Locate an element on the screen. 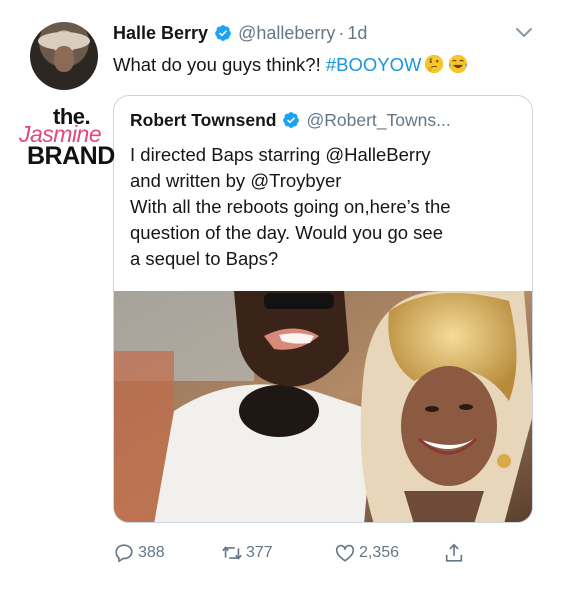 This screenshot has width=588, height=593. share-icon is located at coordinates (454, 552).